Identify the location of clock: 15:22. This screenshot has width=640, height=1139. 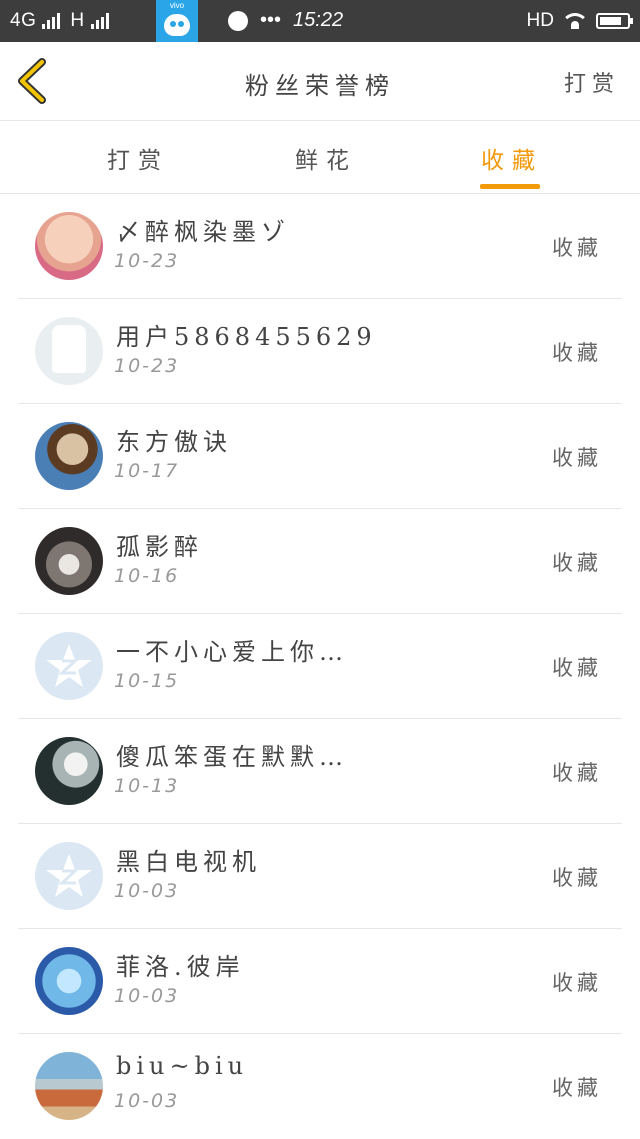
(318, 20).